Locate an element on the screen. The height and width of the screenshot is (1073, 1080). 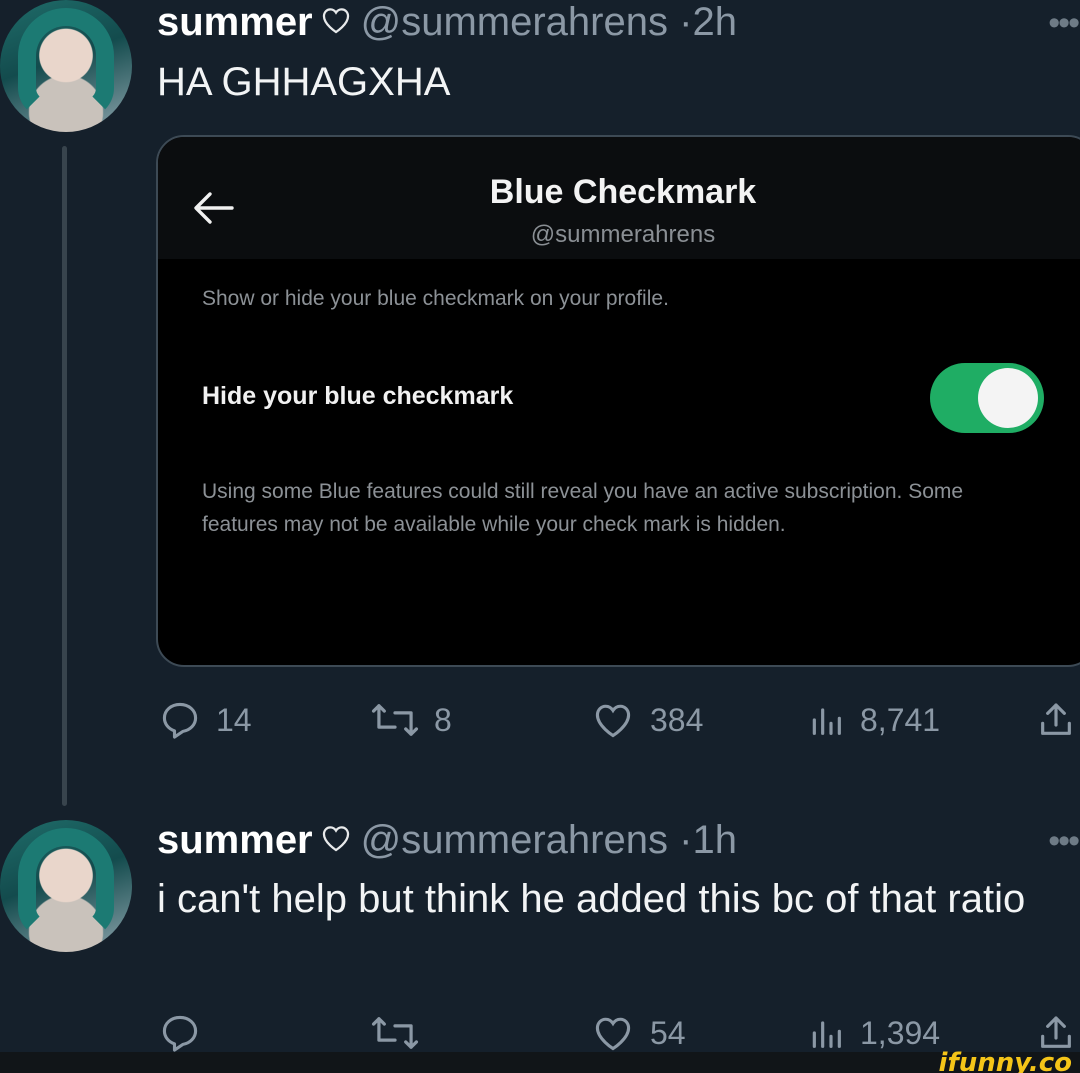
reply-button: 14 is located at coordinates (205, 720).